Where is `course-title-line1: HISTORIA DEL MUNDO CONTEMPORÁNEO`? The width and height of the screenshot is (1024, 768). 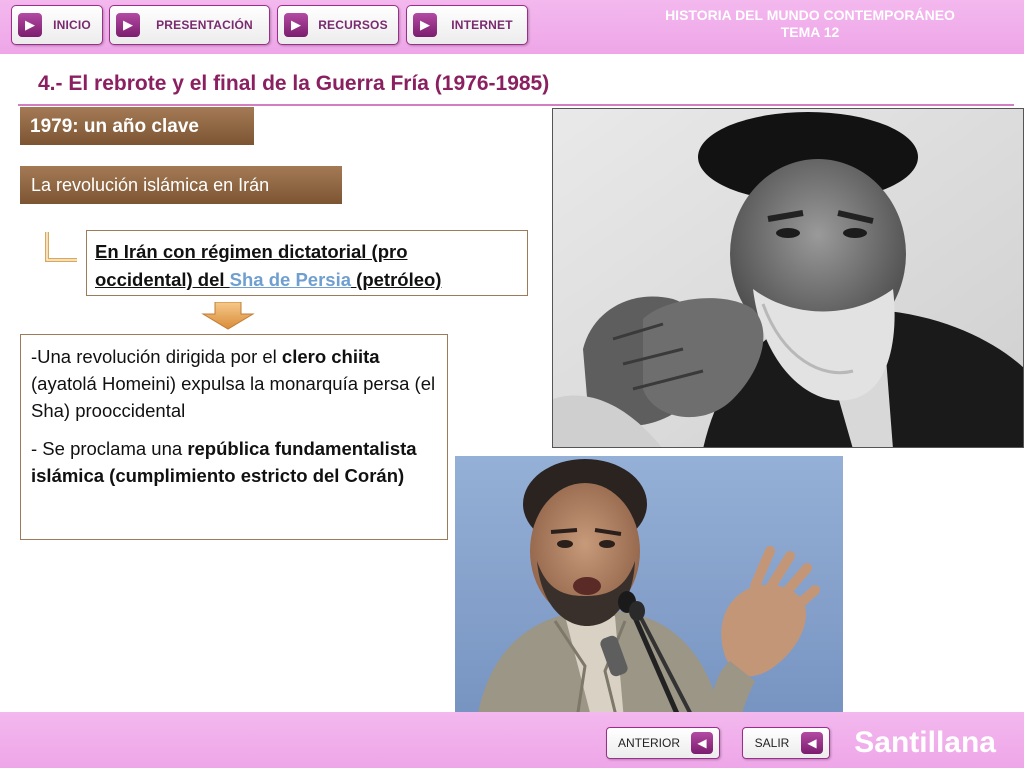 course-title-line1: HISTORIA DEL MUNDO CONTEMPORÁNEO is located at coordinates (810, 15).